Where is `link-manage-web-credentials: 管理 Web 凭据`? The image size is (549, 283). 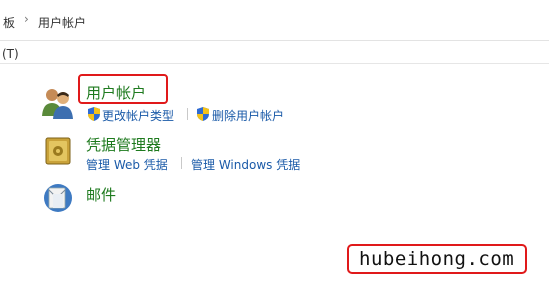
link-manage-web-credentials: 管理 Web 凭据 is located at coordinates (127, 164).